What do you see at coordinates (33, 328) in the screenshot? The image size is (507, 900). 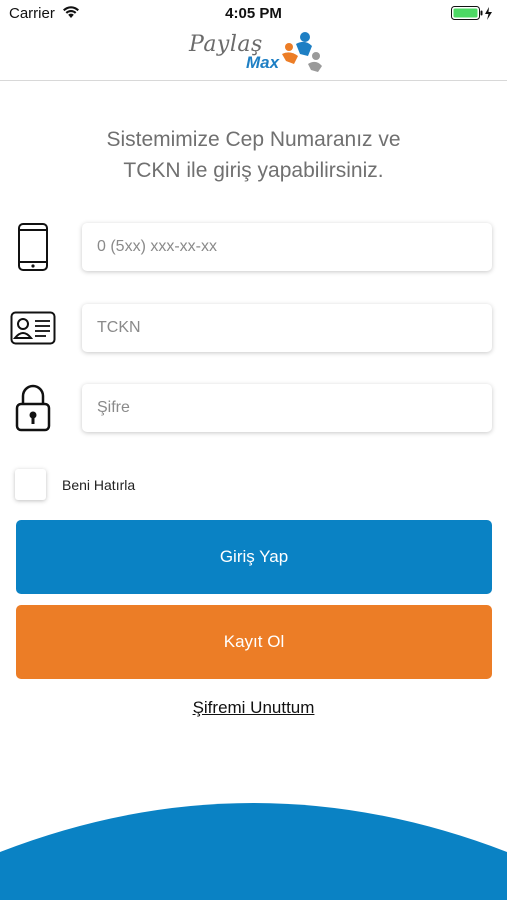 I see `id-card-icon` at bounding box center [33, 328].